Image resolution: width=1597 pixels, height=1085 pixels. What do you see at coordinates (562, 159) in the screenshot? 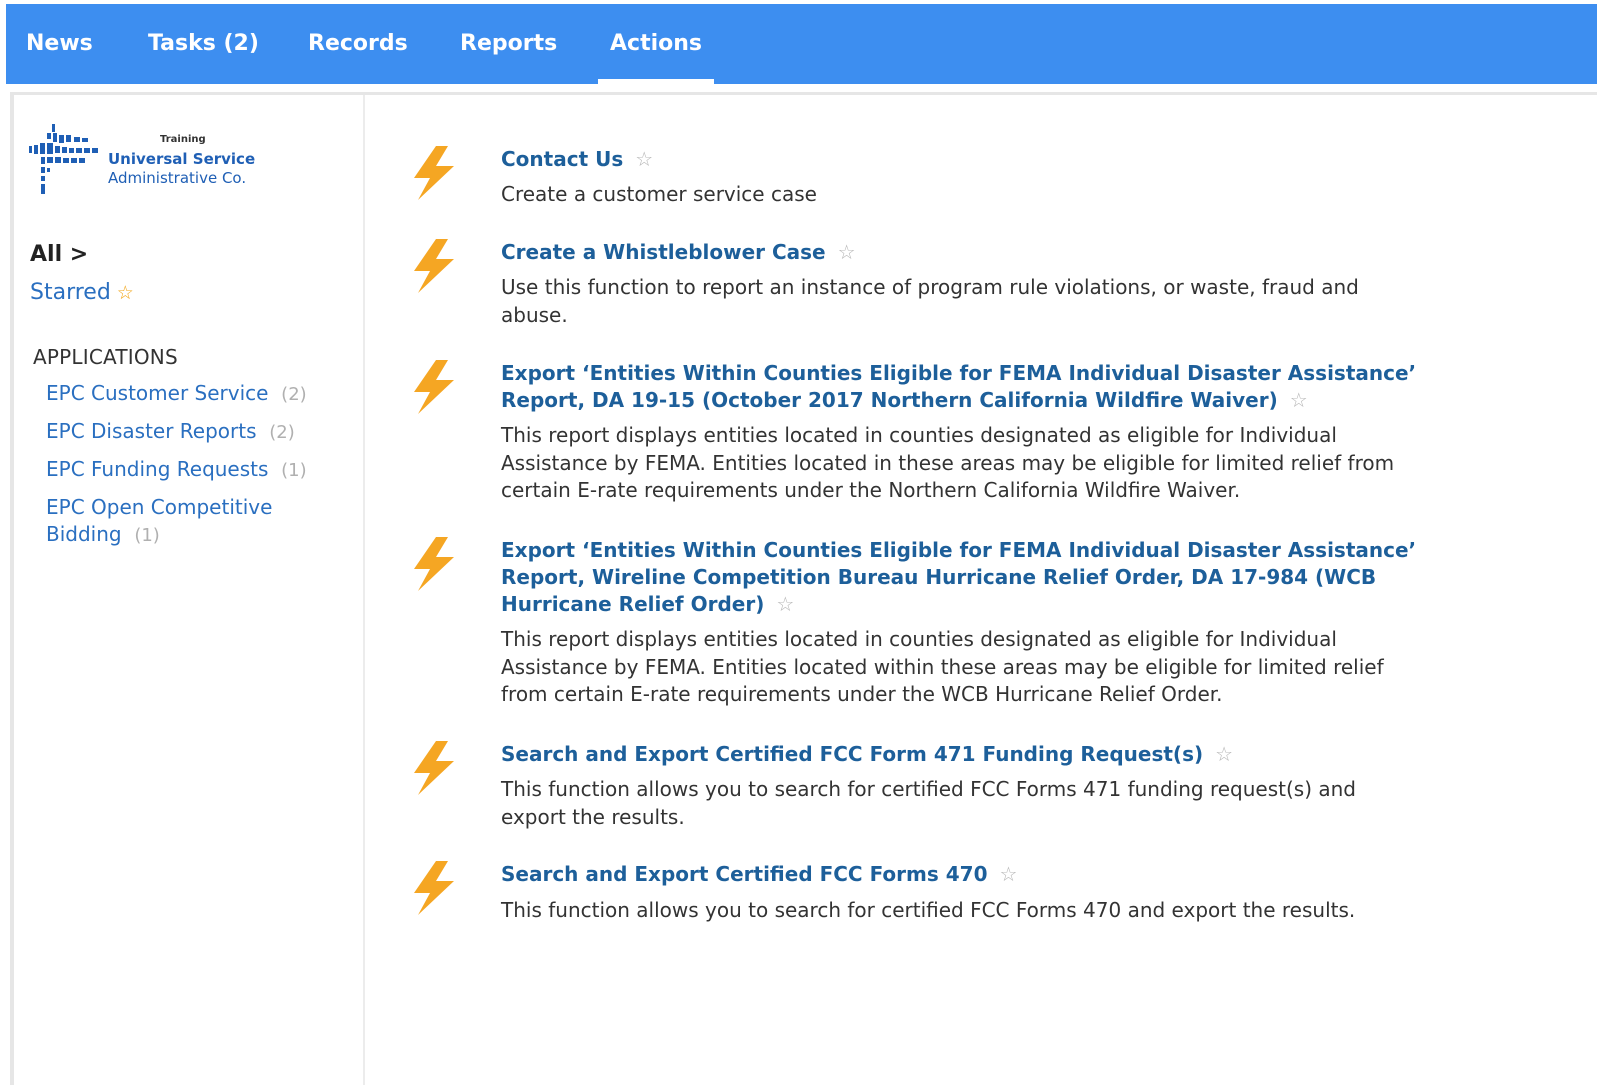
I see `action-title-text: Contact Us` at bounding box center [562, 159].